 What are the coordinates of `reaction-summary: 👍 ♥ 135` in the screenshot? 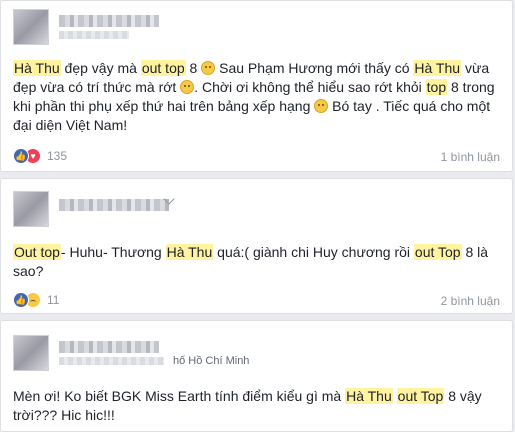 It's located at (40, 156).